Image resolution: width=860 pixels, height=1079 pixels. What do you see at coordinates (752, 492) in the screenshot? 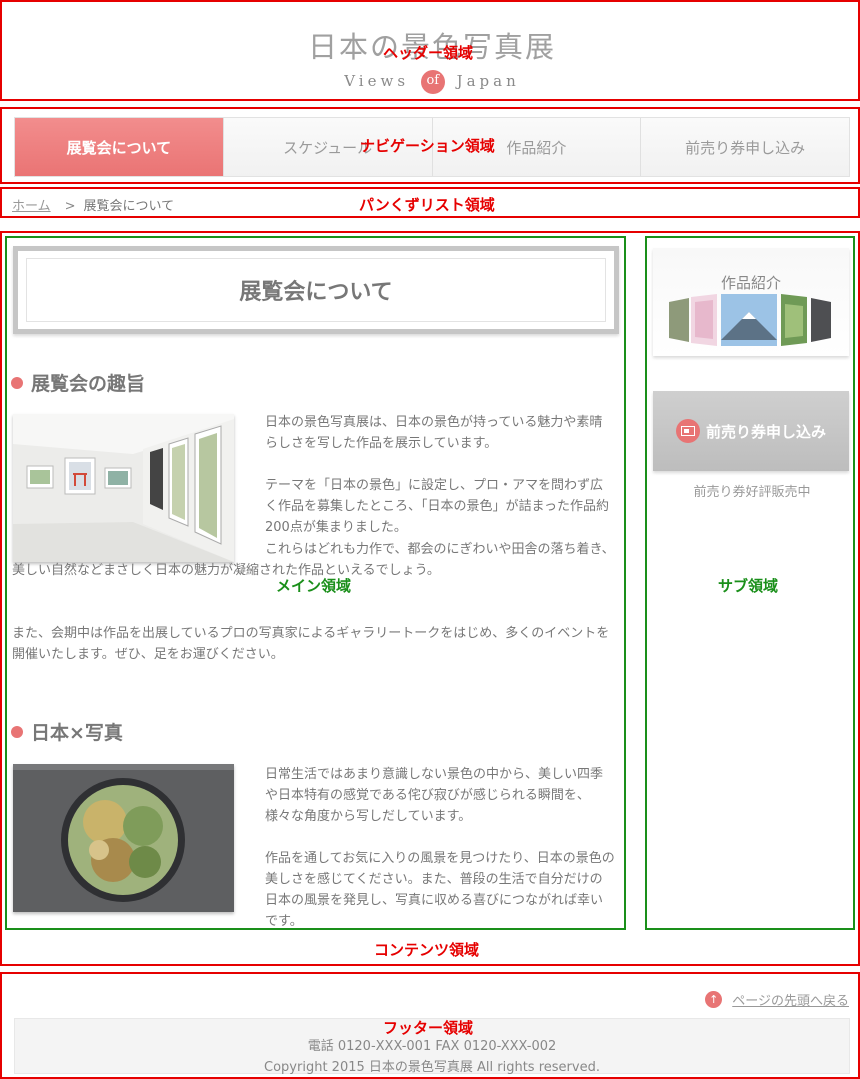
I see `ticket-sale-note: 前売り券好評販売中` at bounding box center [752, 492].